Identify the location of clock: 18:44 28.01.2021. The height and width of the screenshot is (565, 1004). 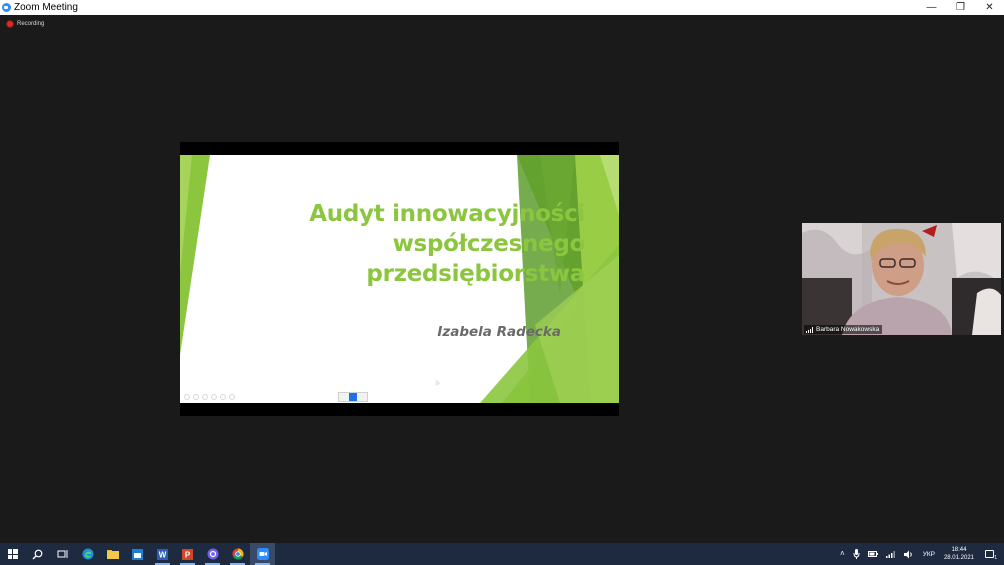
(959, 554).